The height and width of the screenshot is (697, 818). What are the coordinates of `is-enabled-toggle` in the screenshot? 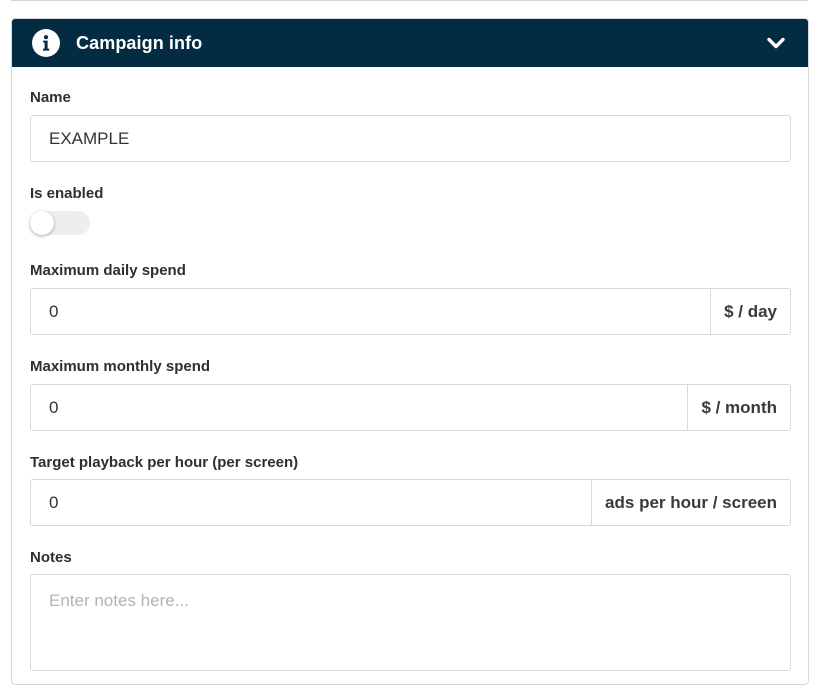 It's located at (60, 223).